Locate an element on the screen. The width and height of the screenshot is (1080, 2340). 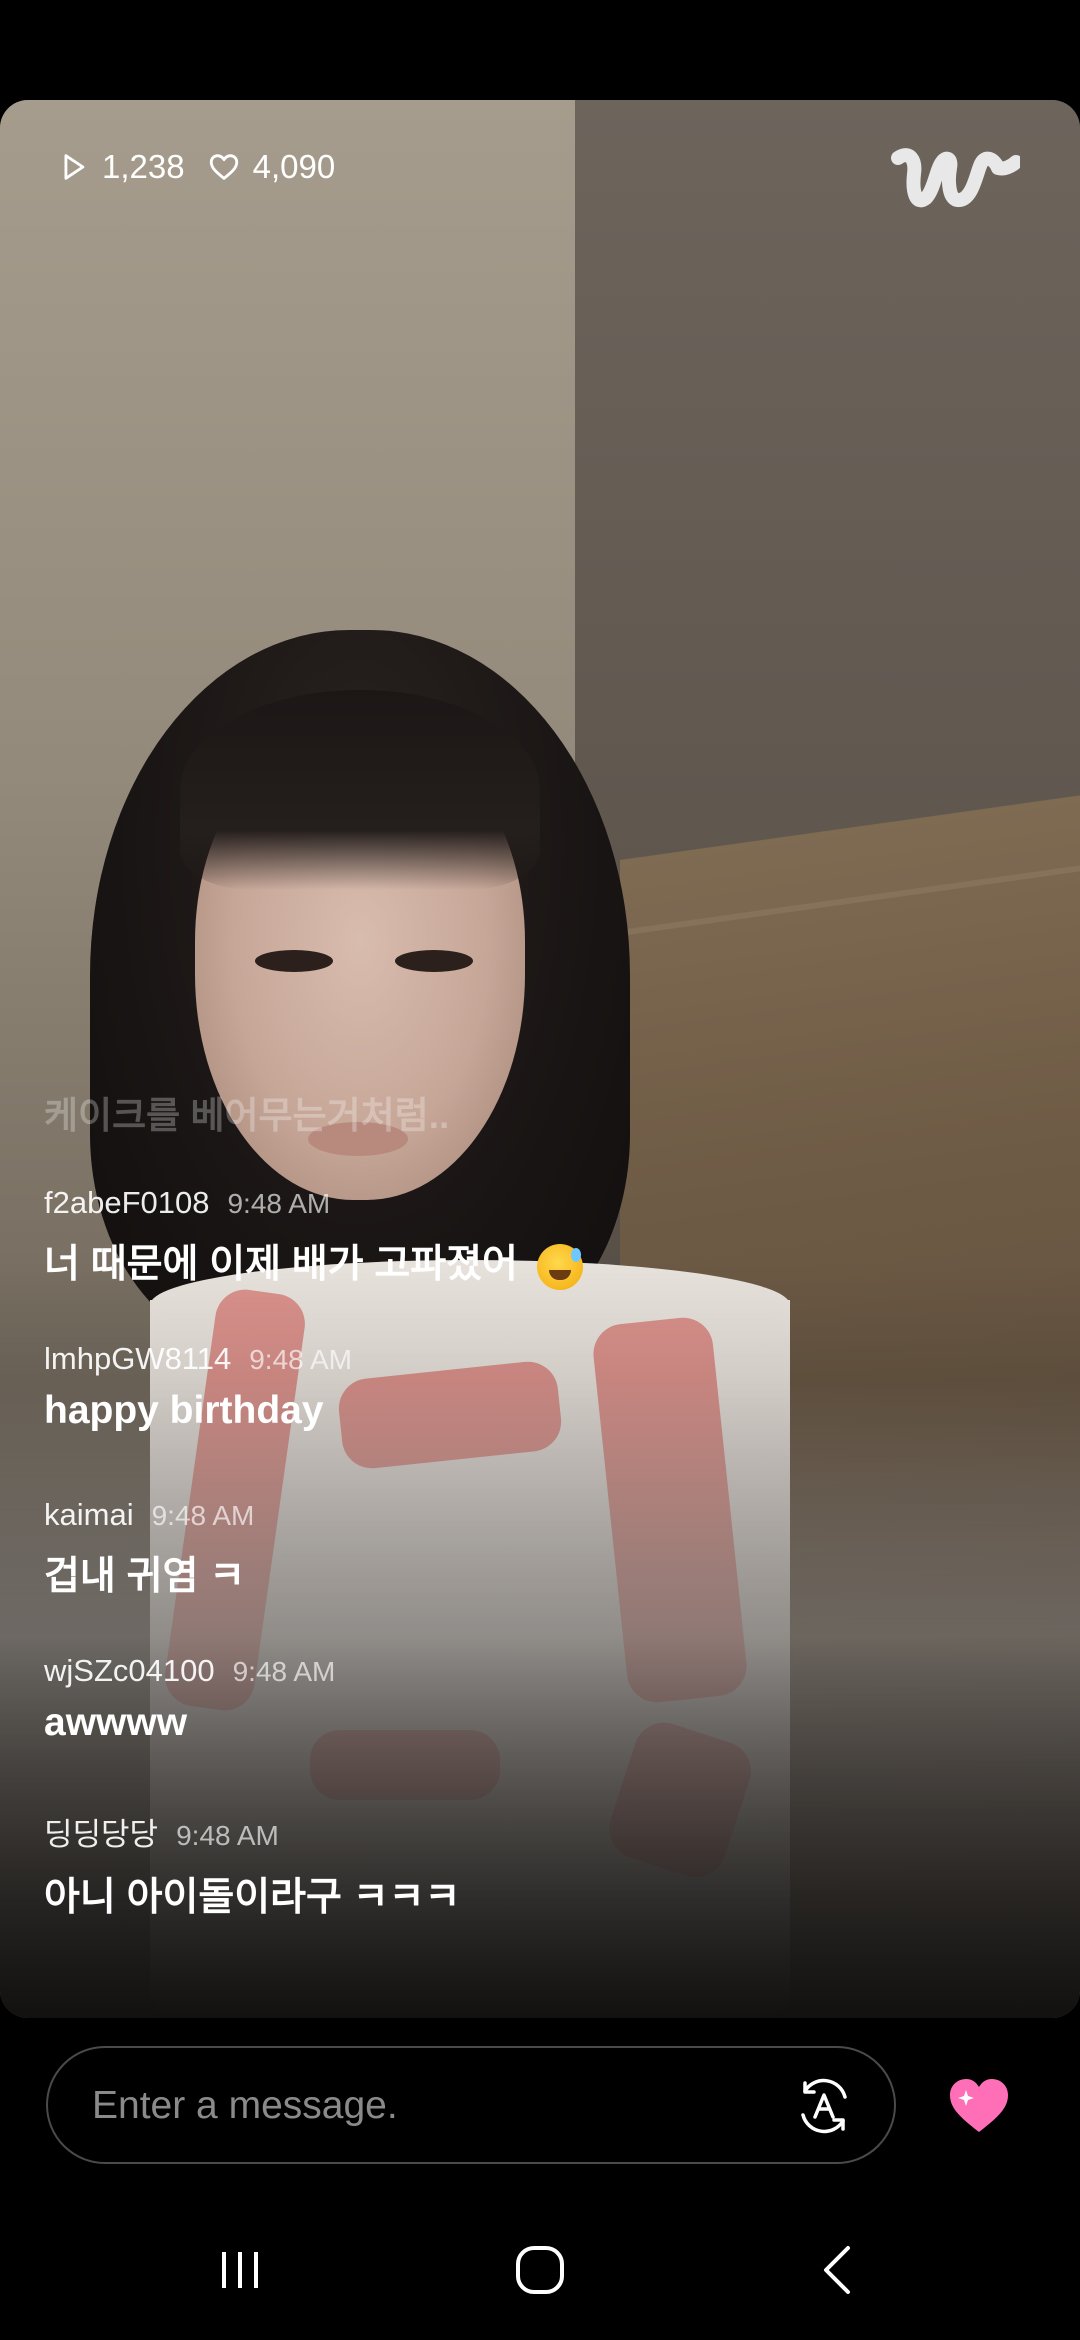
chat-message: 딩딩당당 9:48 AM 아니 아이돌이라구 ㅋㅋㅋ is located at coordinates (252, 1865).